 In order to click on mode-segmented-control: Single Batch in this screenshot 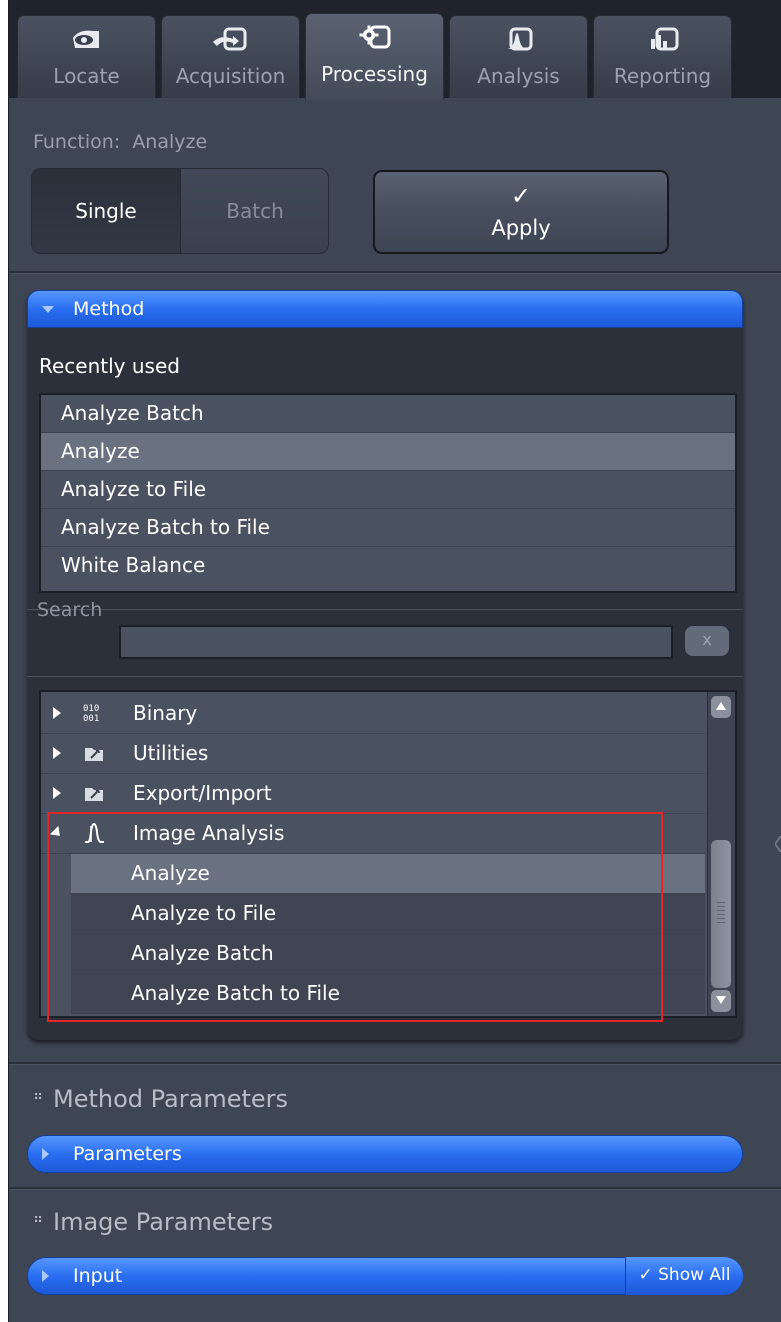, I will do `click(180, 211)`.